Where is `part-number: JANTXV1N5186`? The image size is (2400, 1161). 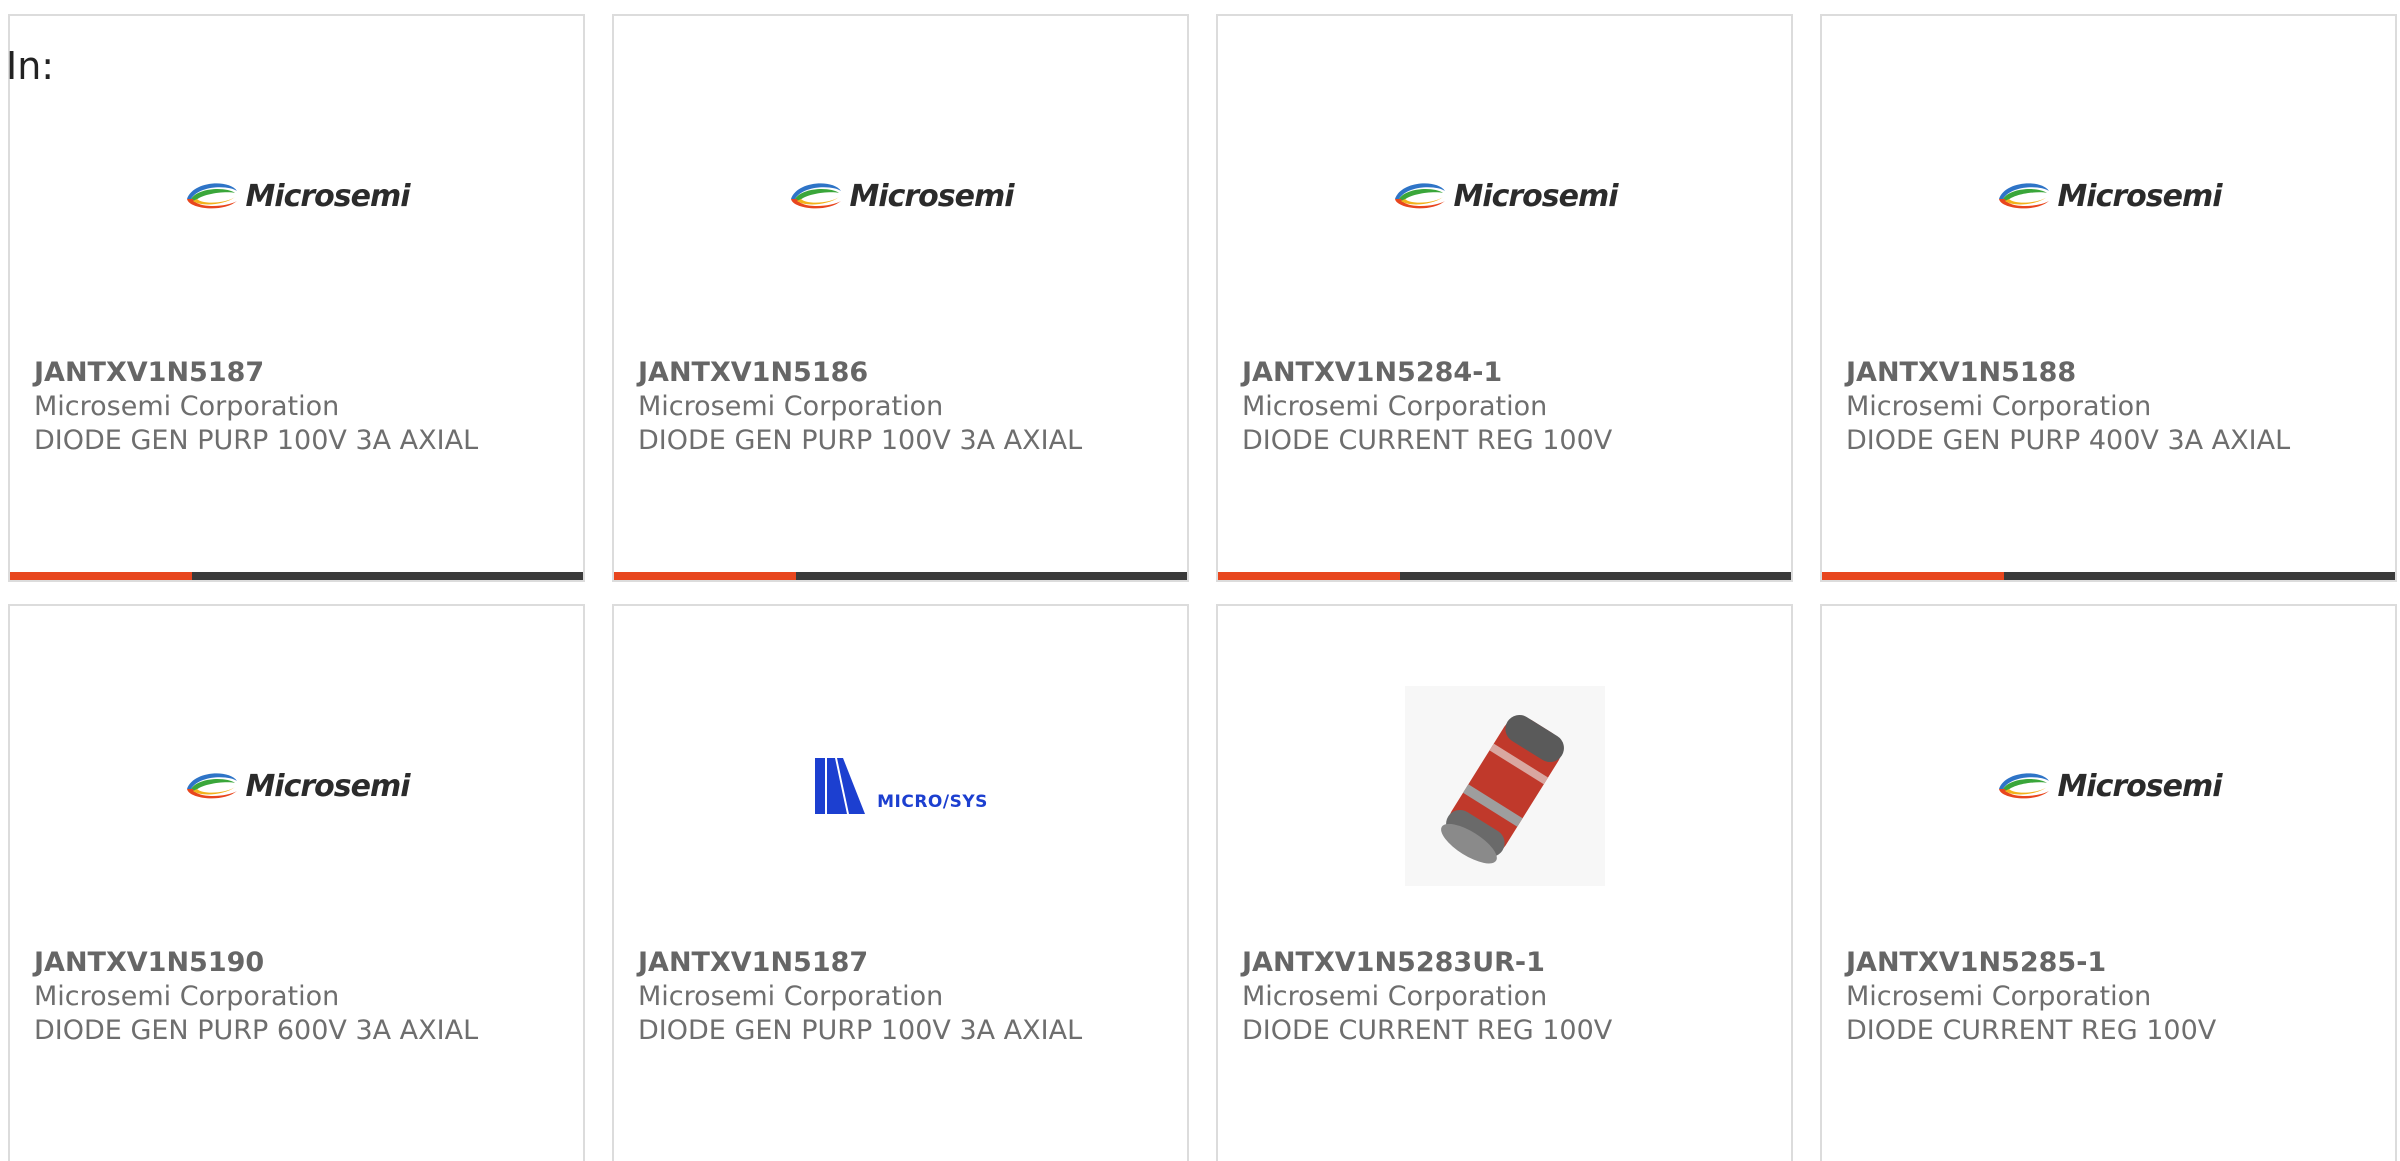 part-number: JANTXV1N5186 is located at coordinates (907, 373).